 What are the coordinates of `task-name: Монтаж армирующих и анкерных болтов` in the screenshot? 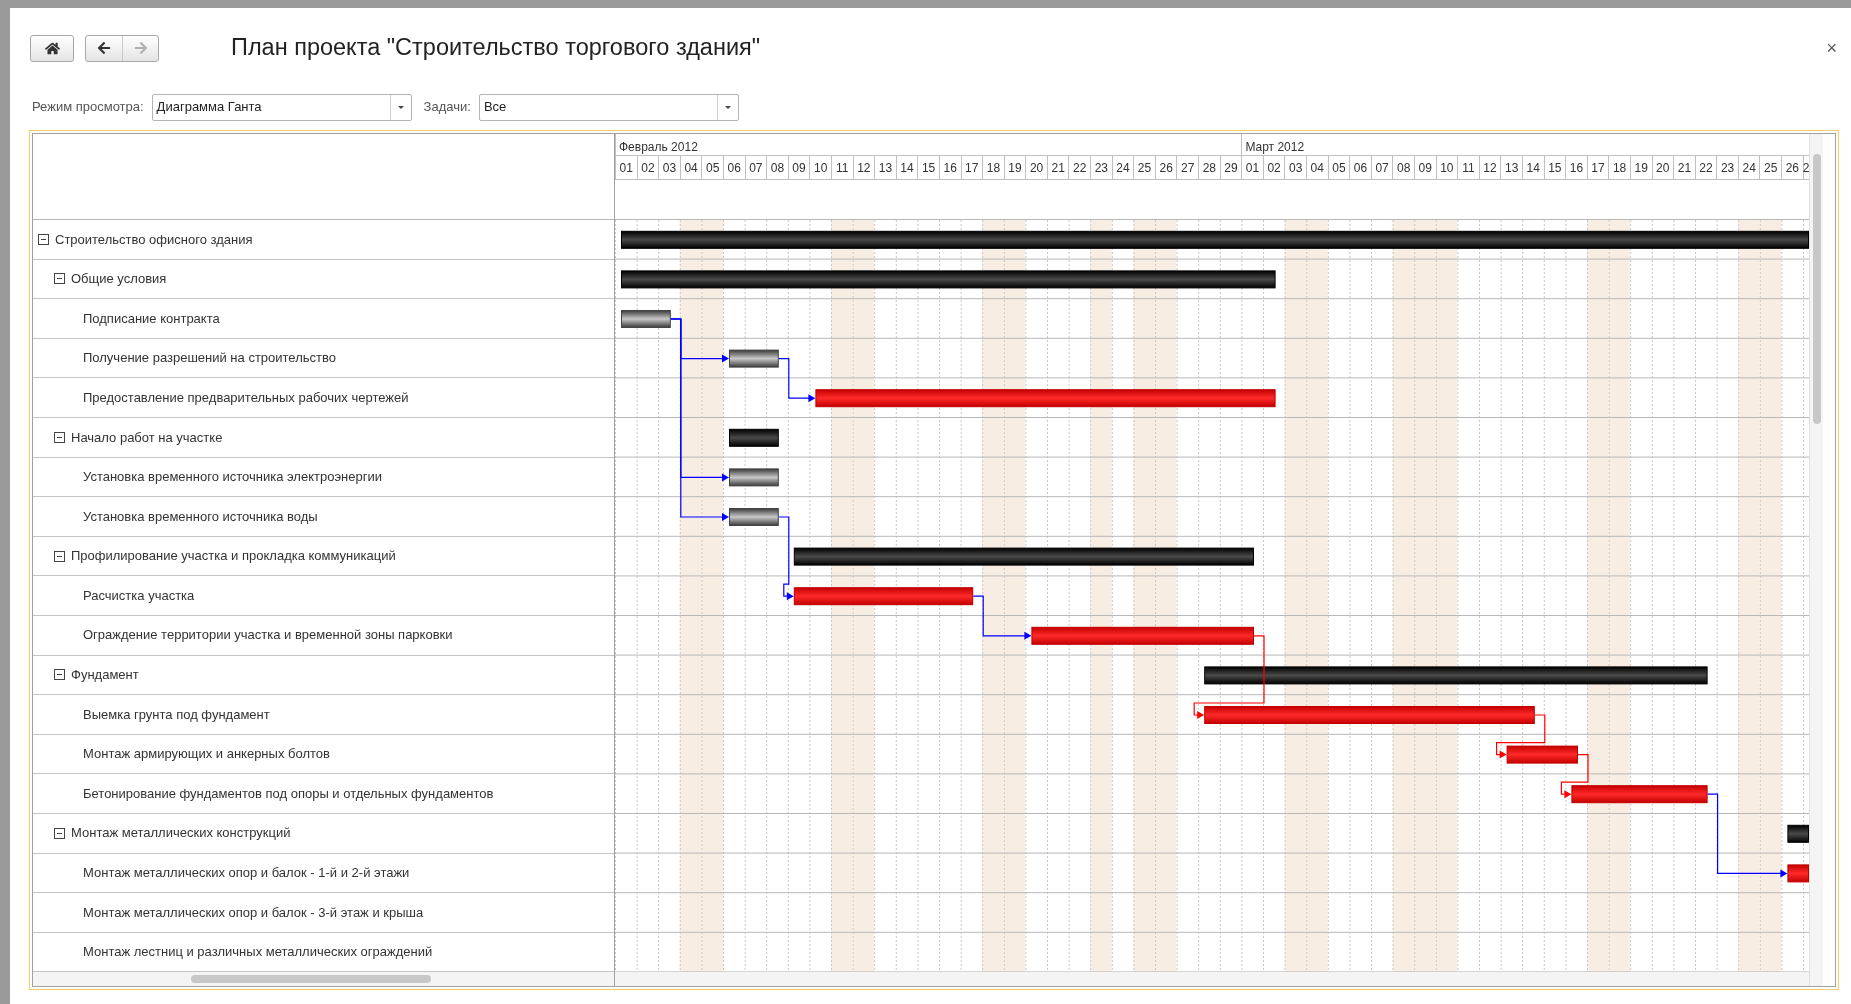 It's located at (206, 754).